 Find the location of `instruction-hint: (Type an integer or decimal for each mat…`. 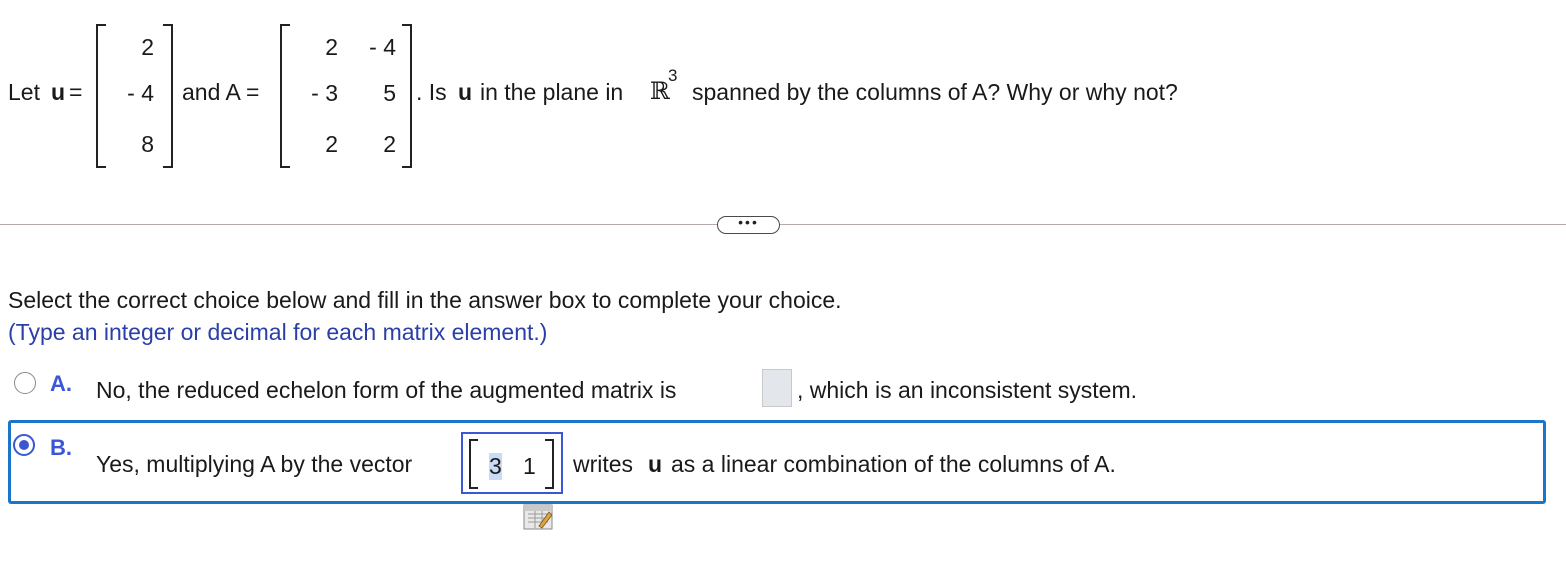

instruction-hint: (Type an integer or decimal for each mat… is located at coordinates (278, 332).